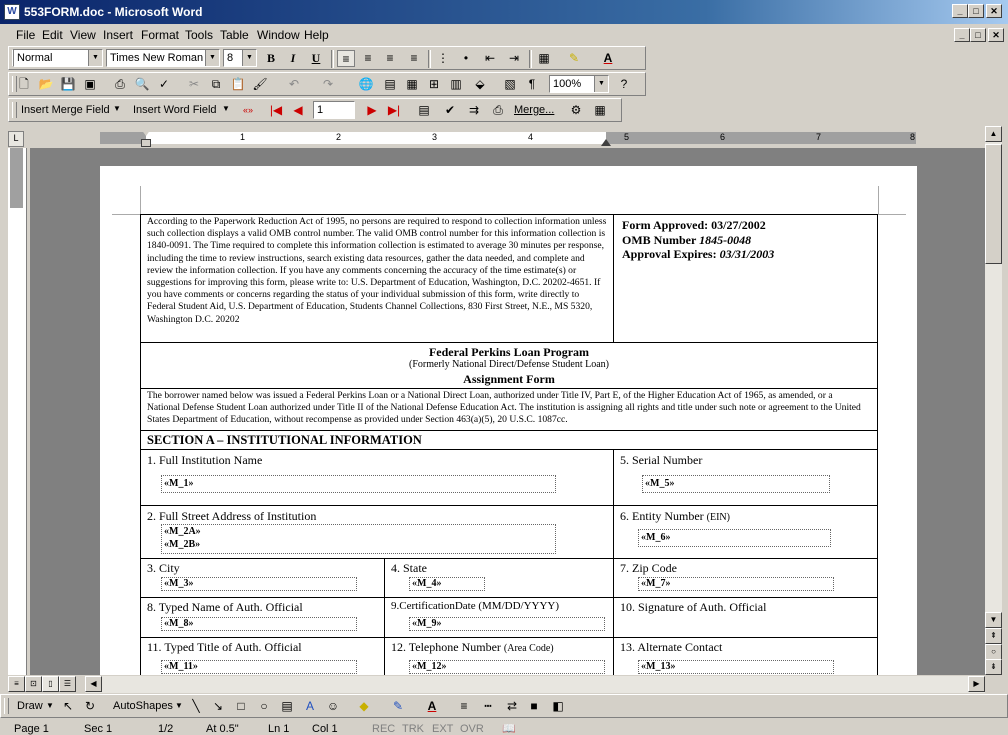 The width and height of the screenshot is (1008, 735). I want to click on paste-icon: 📋, so click(238, 84).